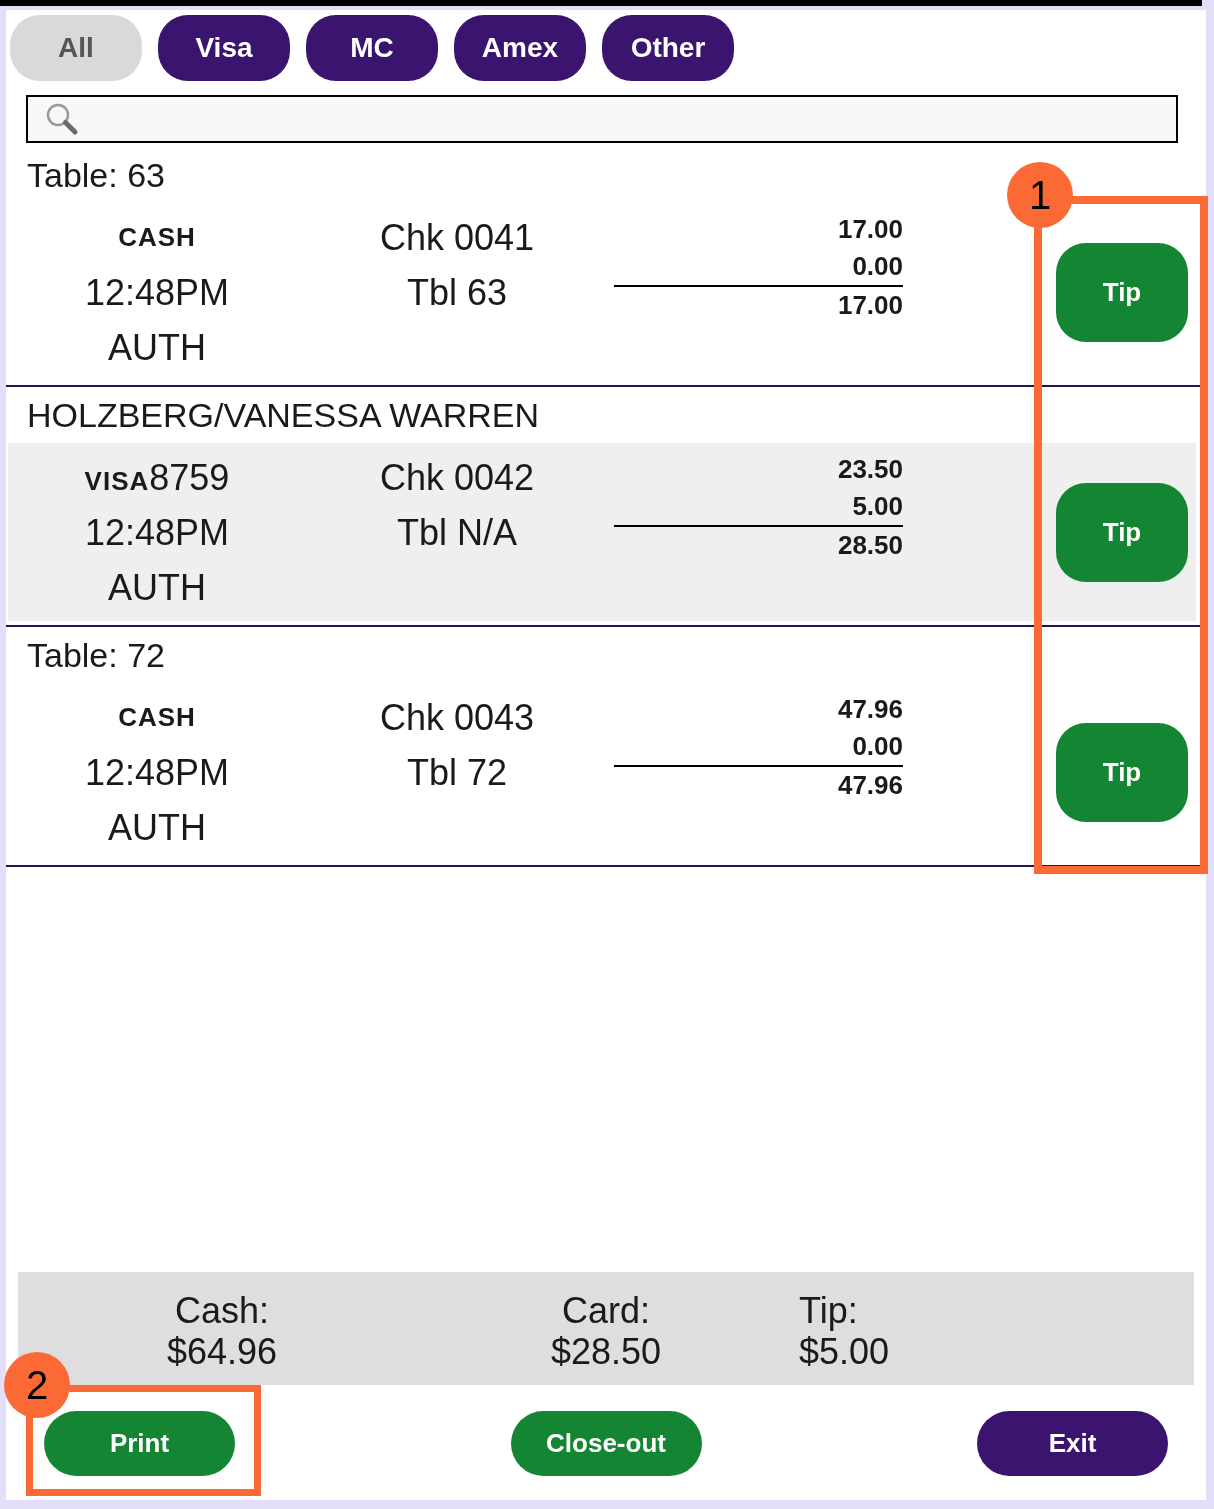  What do you see at coordinates (520, 48) in the screenshot?
I see `filter-tab: Amex` at bounding box center [520, 48].